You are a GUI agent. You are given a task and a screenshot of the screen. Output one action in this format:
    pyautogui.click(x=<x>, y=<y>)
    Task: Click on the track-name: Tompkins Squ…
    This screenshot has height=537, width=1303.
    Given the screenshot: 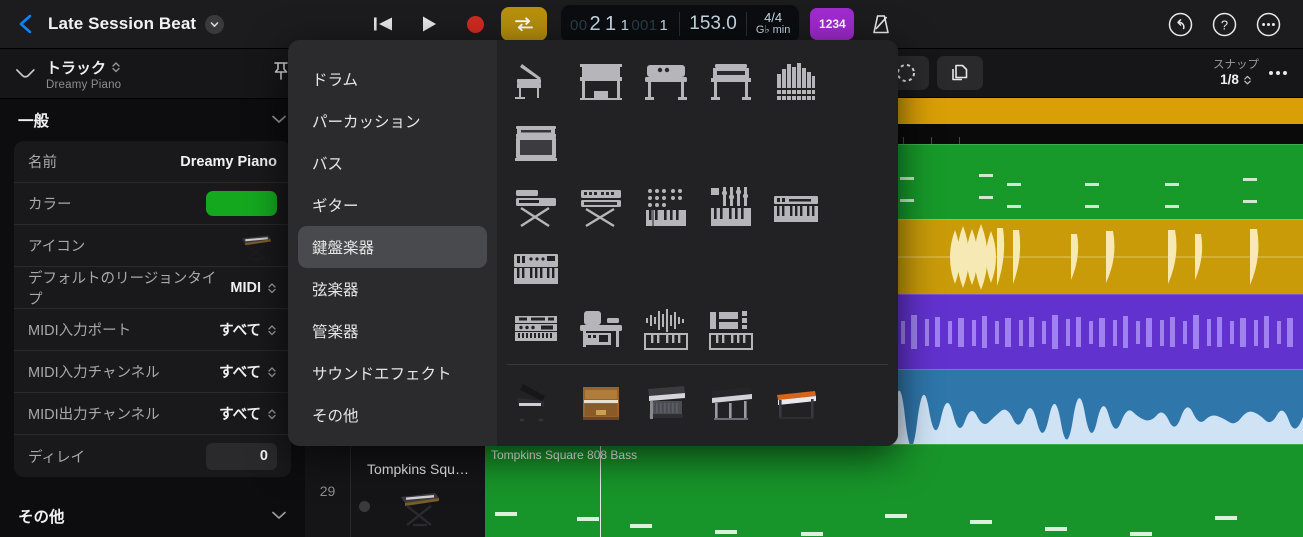 What is the action you would take?
    pyautogui.click(x=418, y=461)
    